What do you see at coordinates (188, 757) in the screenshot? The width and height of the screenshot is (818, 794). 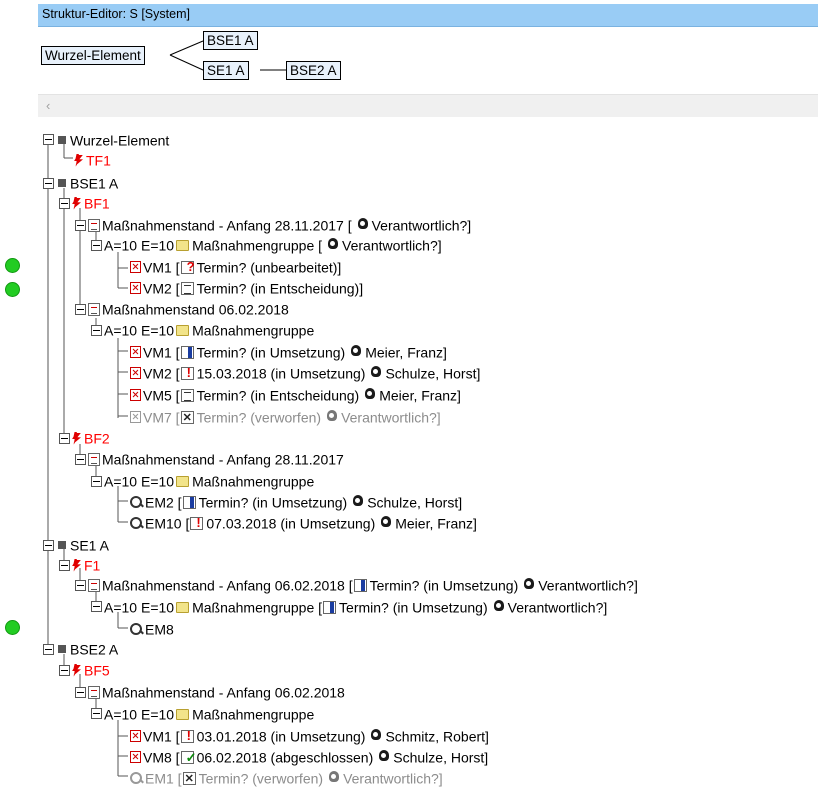 I see `status-completed-icon` at bounding box center [188, 757].